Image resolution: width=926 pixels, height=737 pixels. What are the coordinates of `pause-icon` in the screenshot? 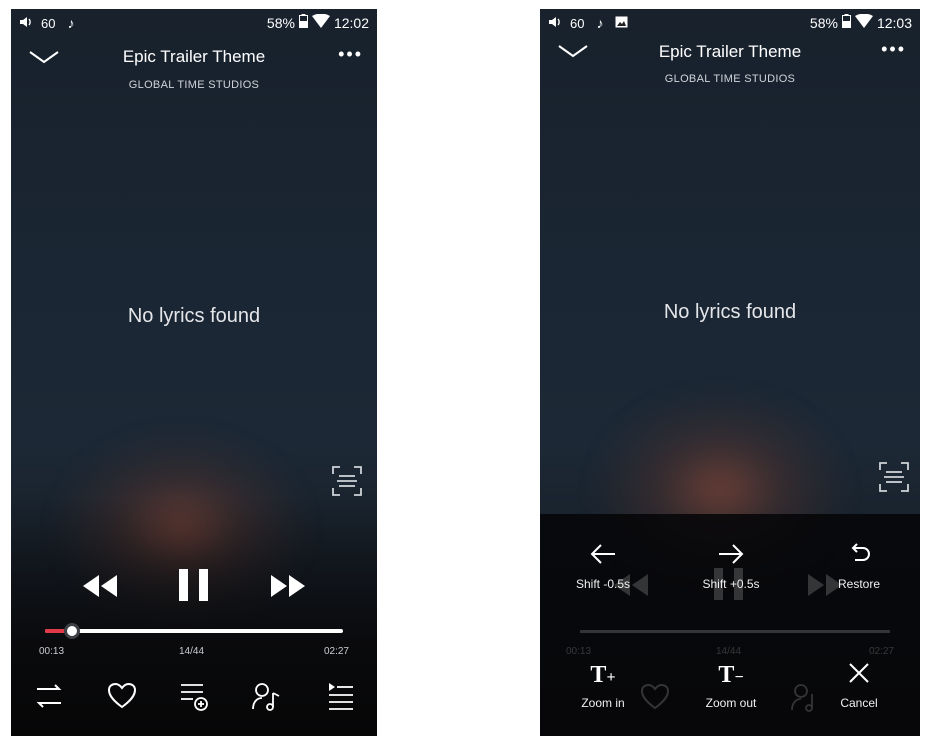 It's located at (194, 587).